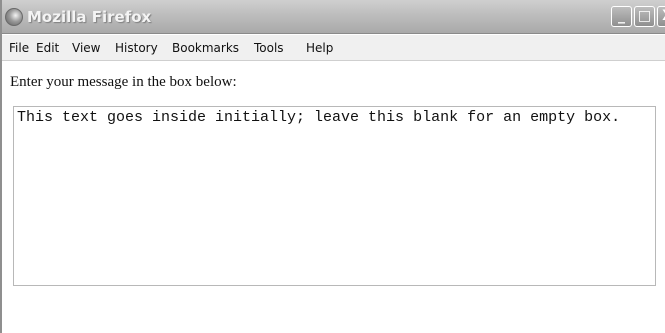 The height and width of the screenshot is (333, 665). I want to click on menu-tools: Tools, so click(269, 48).